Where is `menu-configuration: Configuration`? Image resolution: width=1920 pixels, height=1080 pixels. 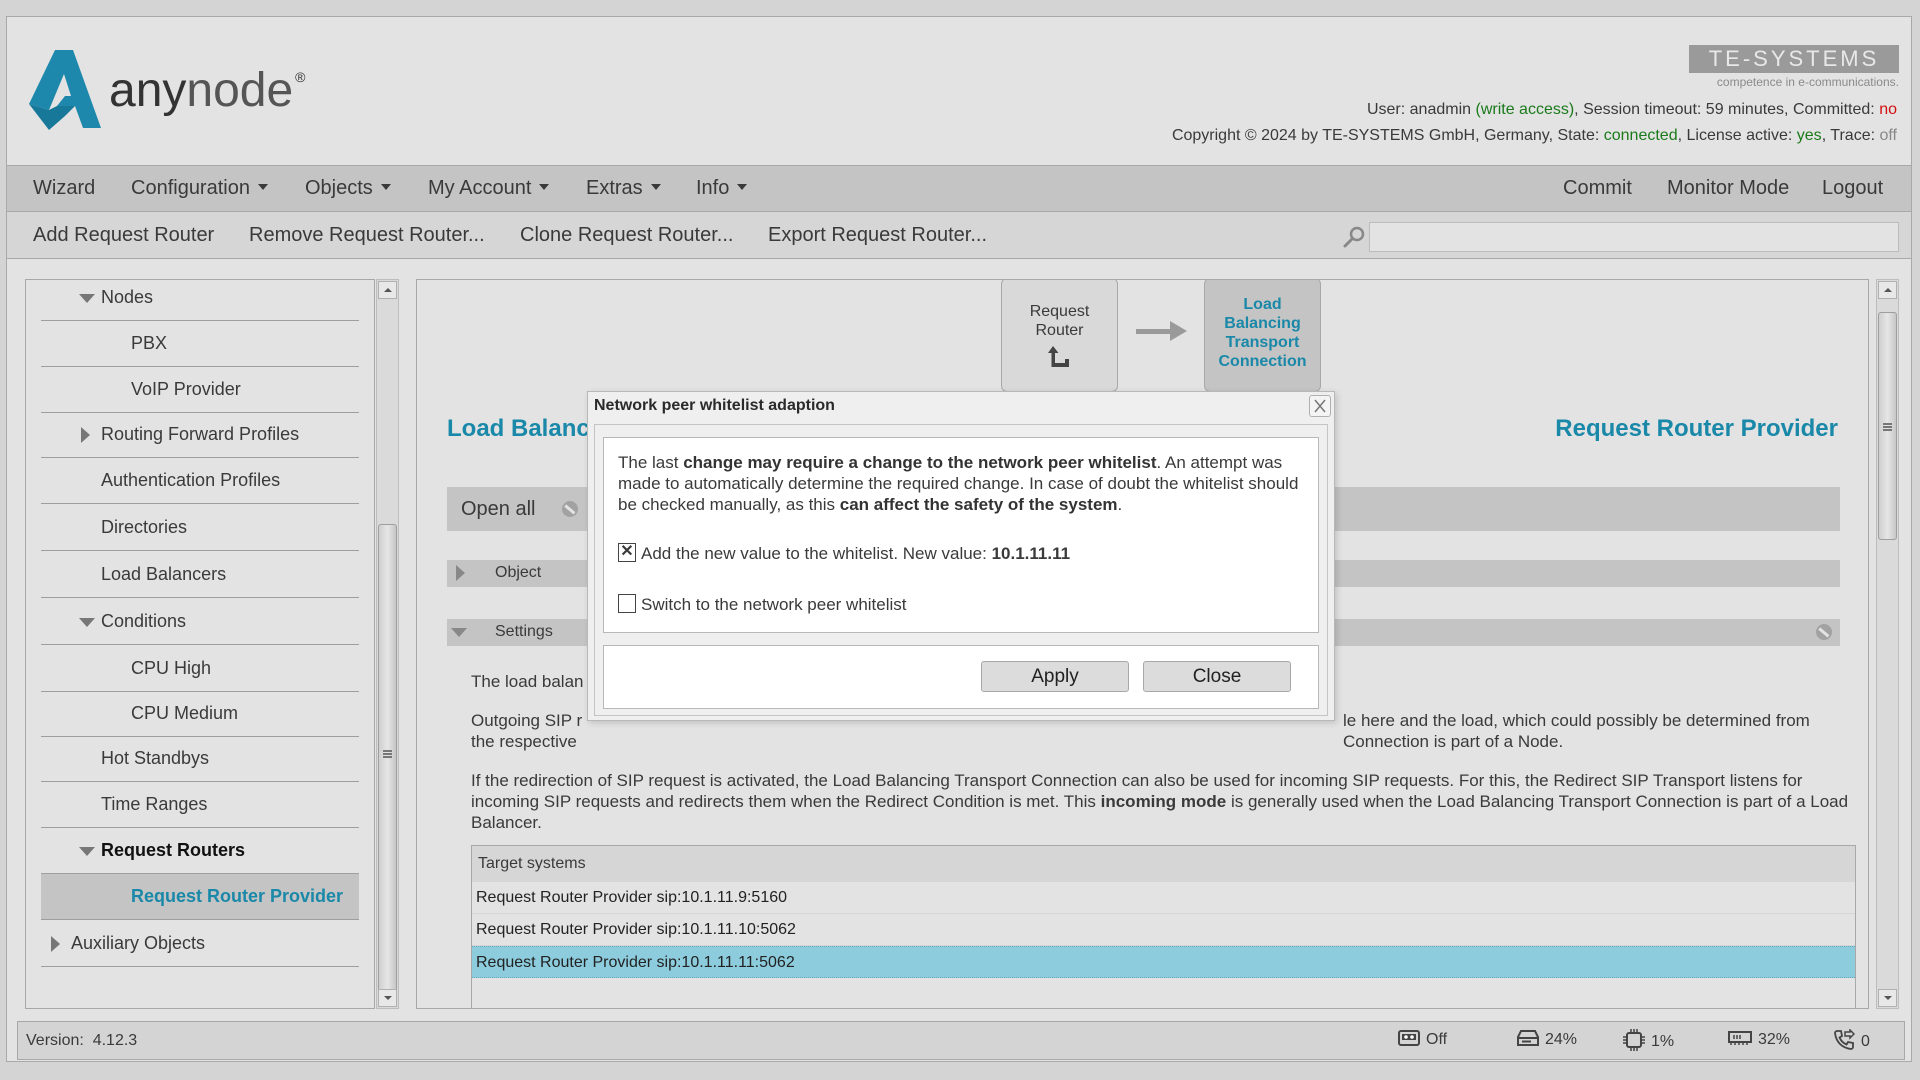
menu-configuration: Configuration is located at coordinates (199, 188).